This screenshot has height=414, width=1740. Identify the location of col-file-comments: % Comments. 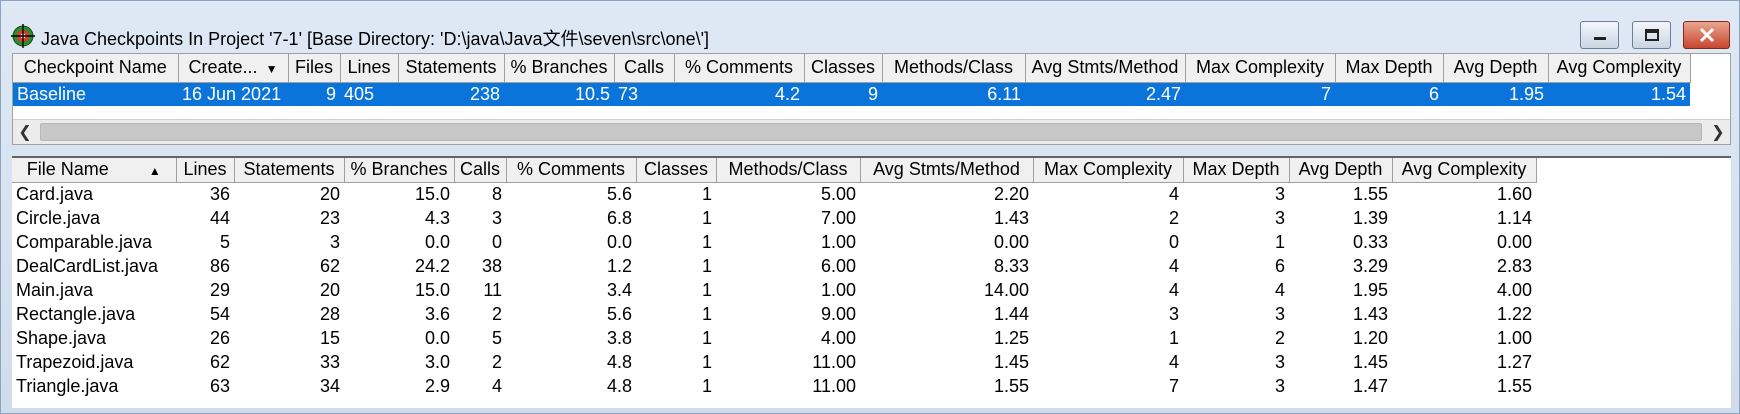
(571, 170).